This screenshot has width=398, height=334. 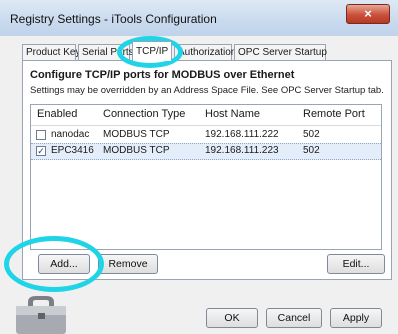 What do you see at coordinates (144, 114) in the screenshot?
I see `column-header-connection-type: Connection Type` at bounding box center [144, 114].